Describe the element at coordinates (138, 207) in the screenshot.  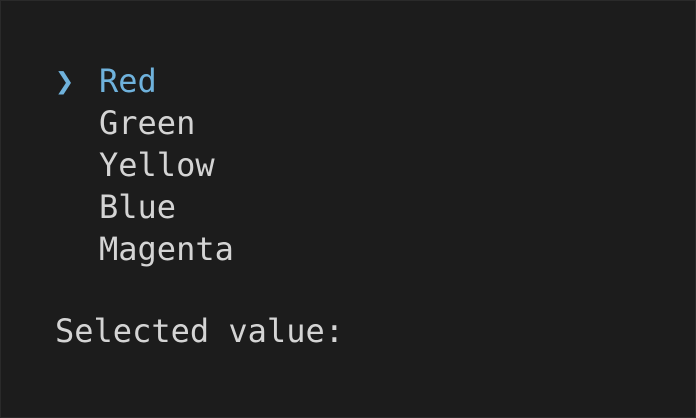
I see `menu-item-label: Blue` at that location.